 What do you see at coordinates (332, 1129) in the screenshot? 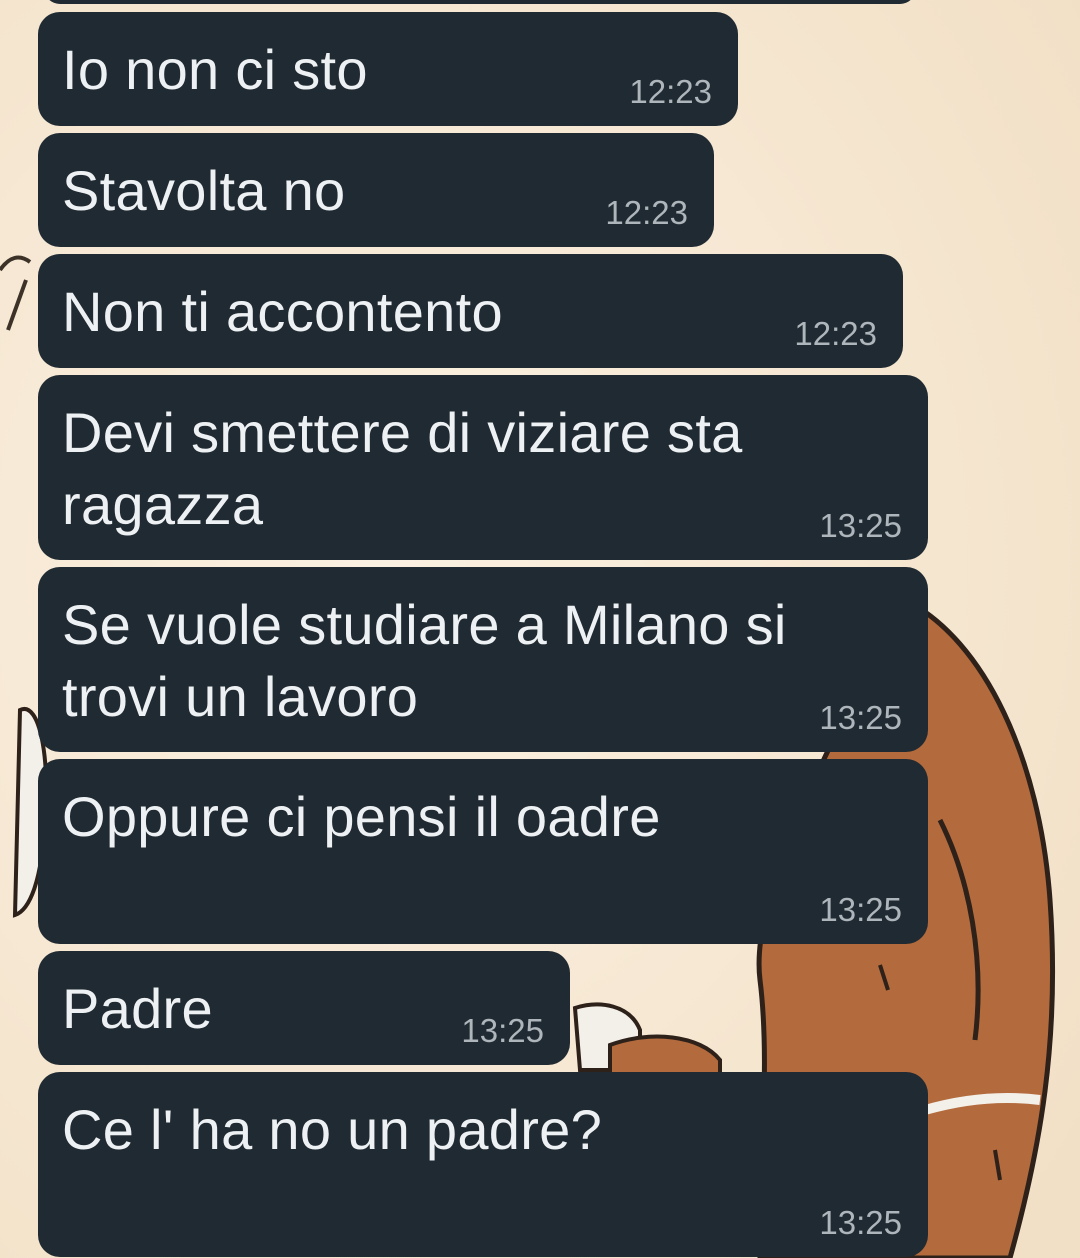
I see `message-text: Ce l' ha no un padre?` at bounding box center [332, 1129].